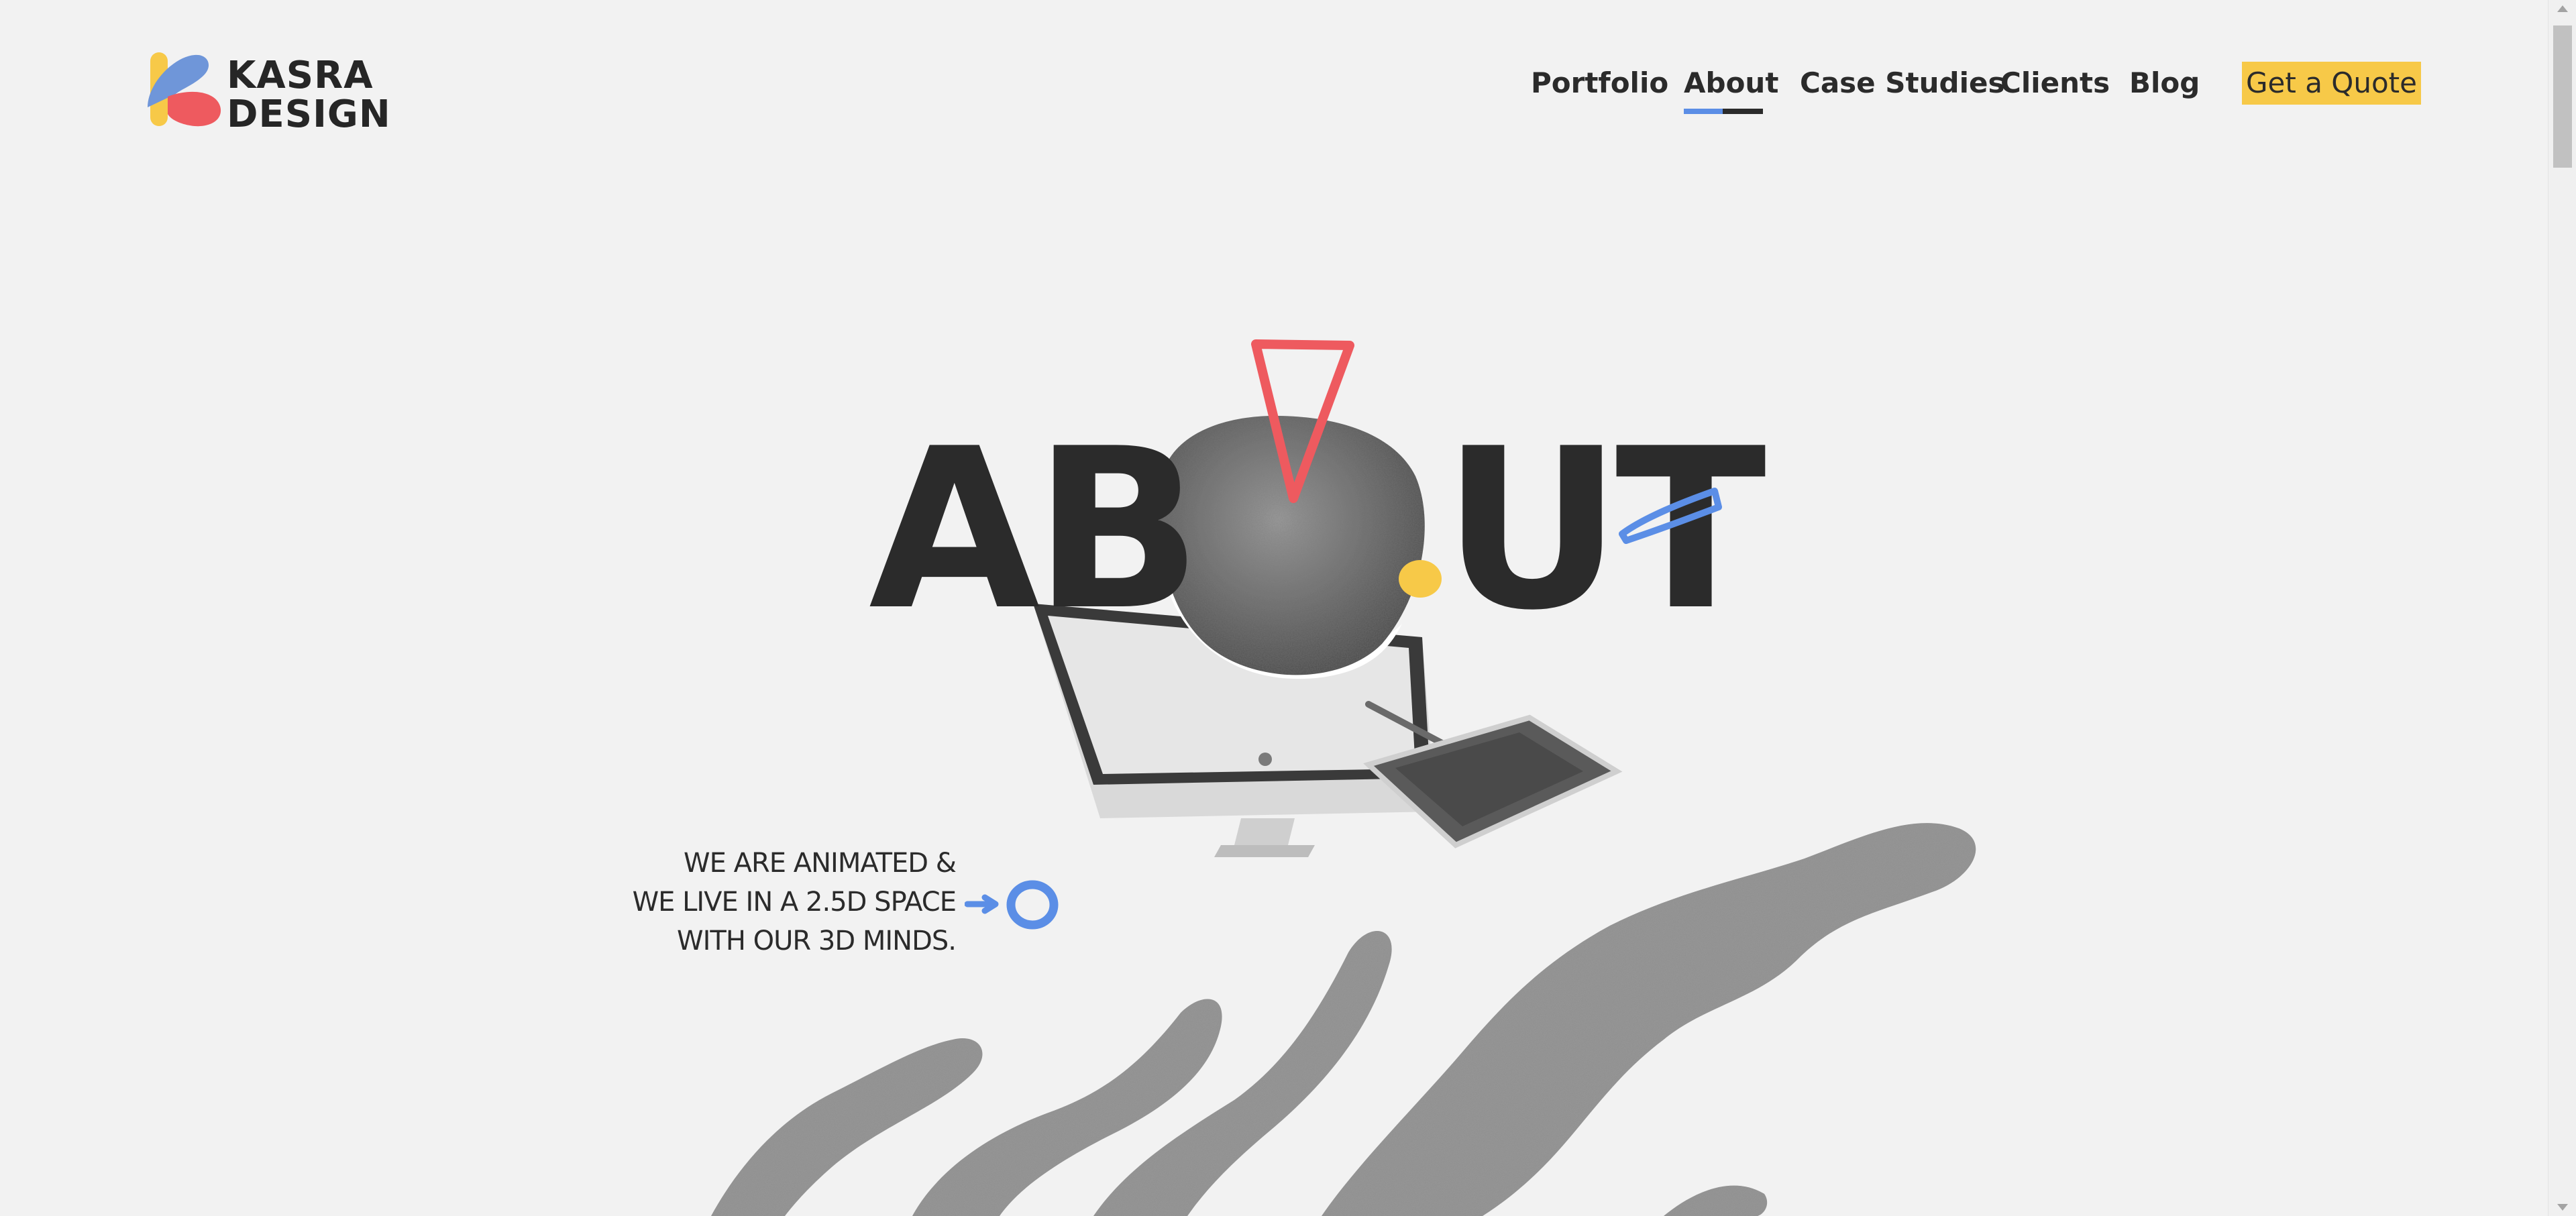  I want to click on nav-about-label: About, so click(1731, 82).